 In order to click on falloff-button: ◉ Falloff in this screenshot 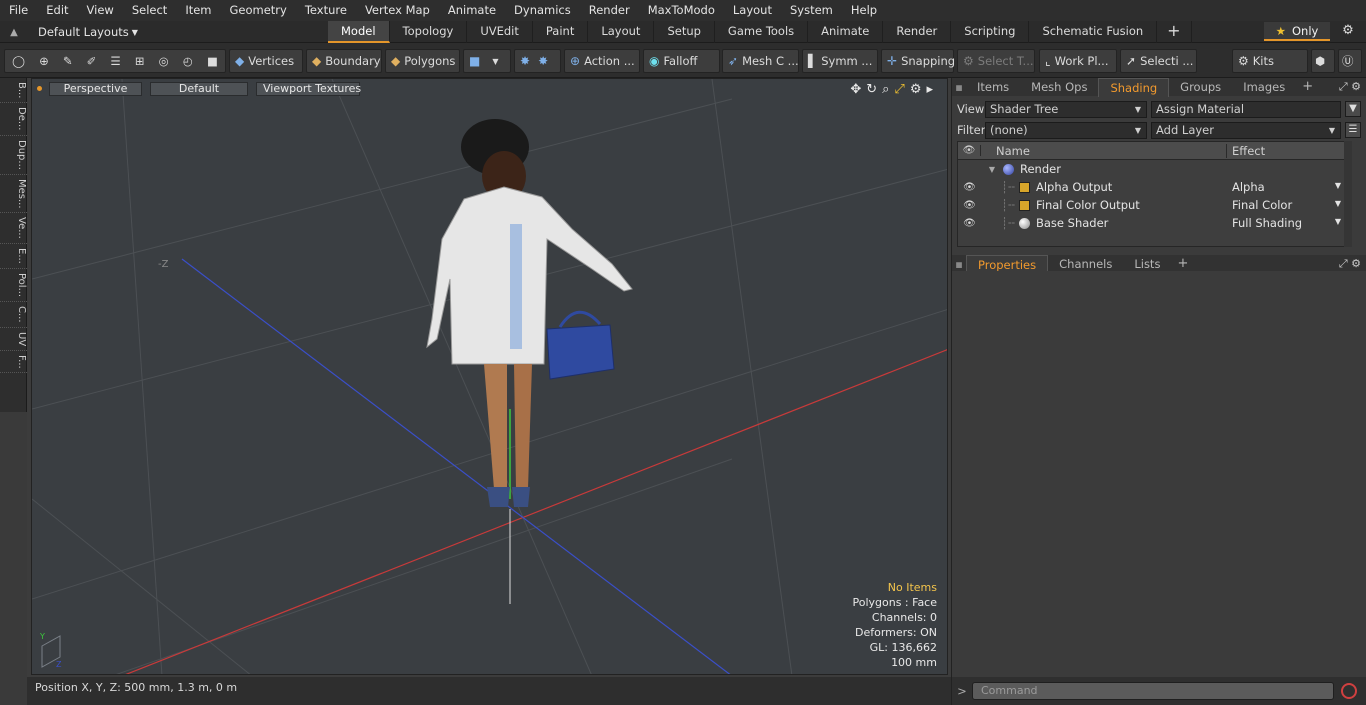, I will do `click(681, 61)`.